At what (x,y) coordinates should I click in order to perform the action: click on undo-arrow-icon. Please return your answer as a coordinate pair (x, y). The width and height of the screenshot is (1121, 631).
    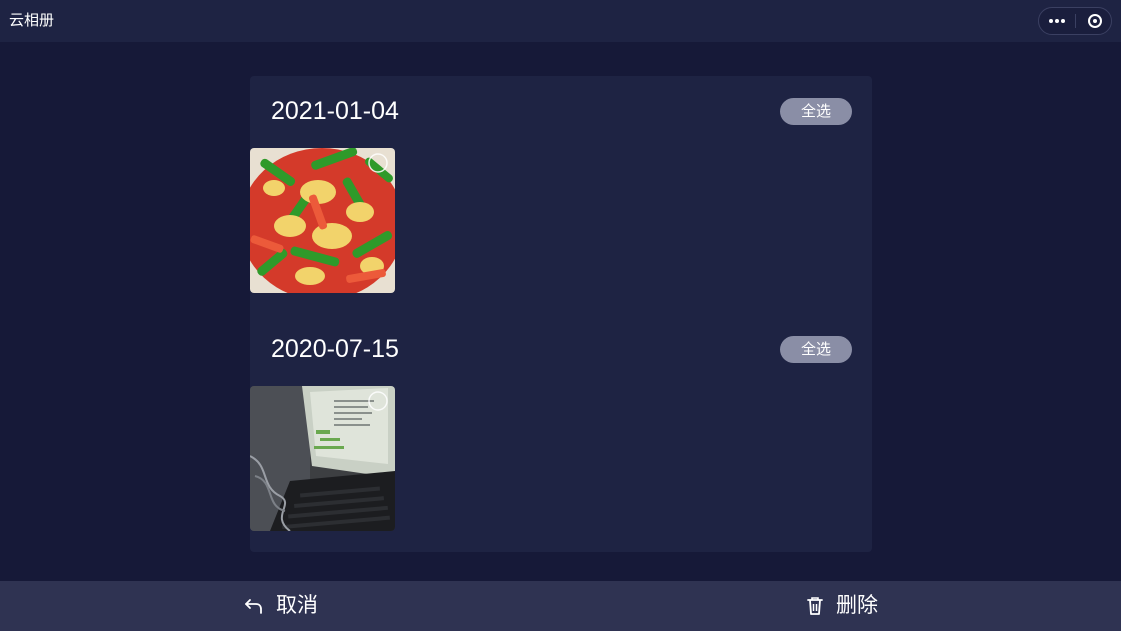
    Looking at the image, I should click on (254, 608).